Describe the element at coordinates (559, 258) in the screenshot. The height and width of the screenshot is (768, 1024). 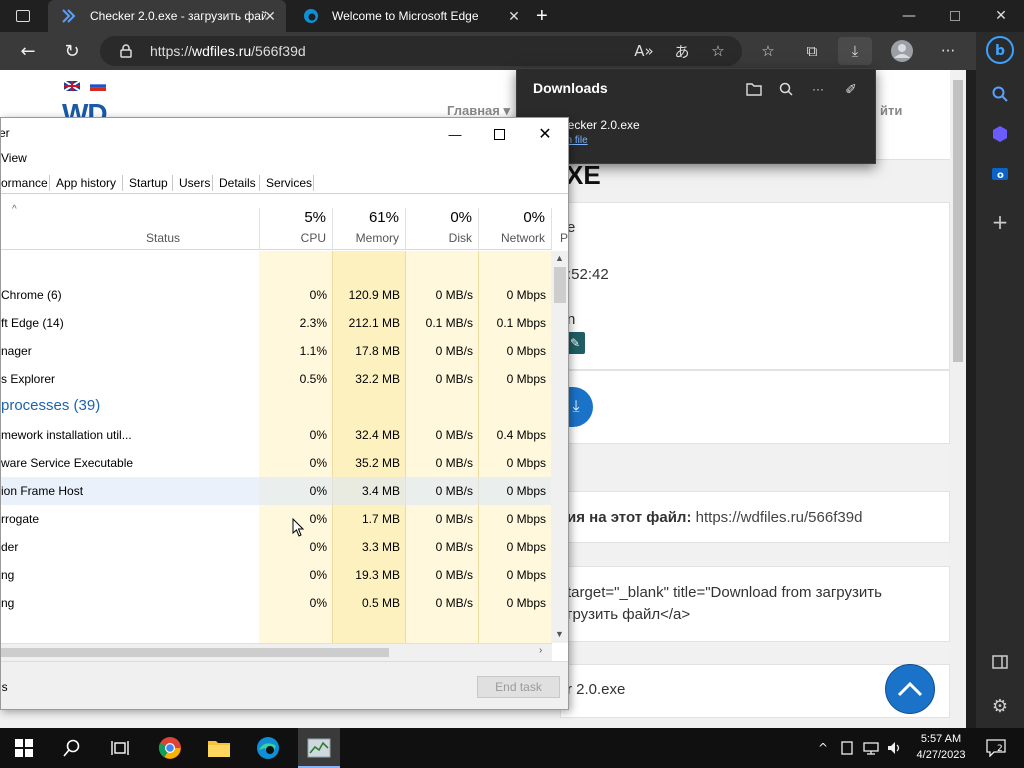
I see `scroll-up-icon: ▲` at that location.